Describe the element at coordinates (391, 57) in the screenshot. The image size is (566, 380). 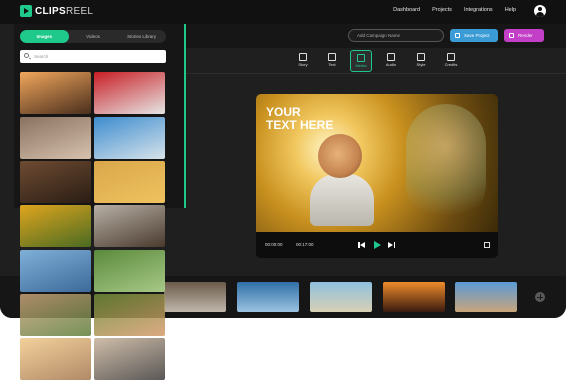
I see `audio-icon` at that location.